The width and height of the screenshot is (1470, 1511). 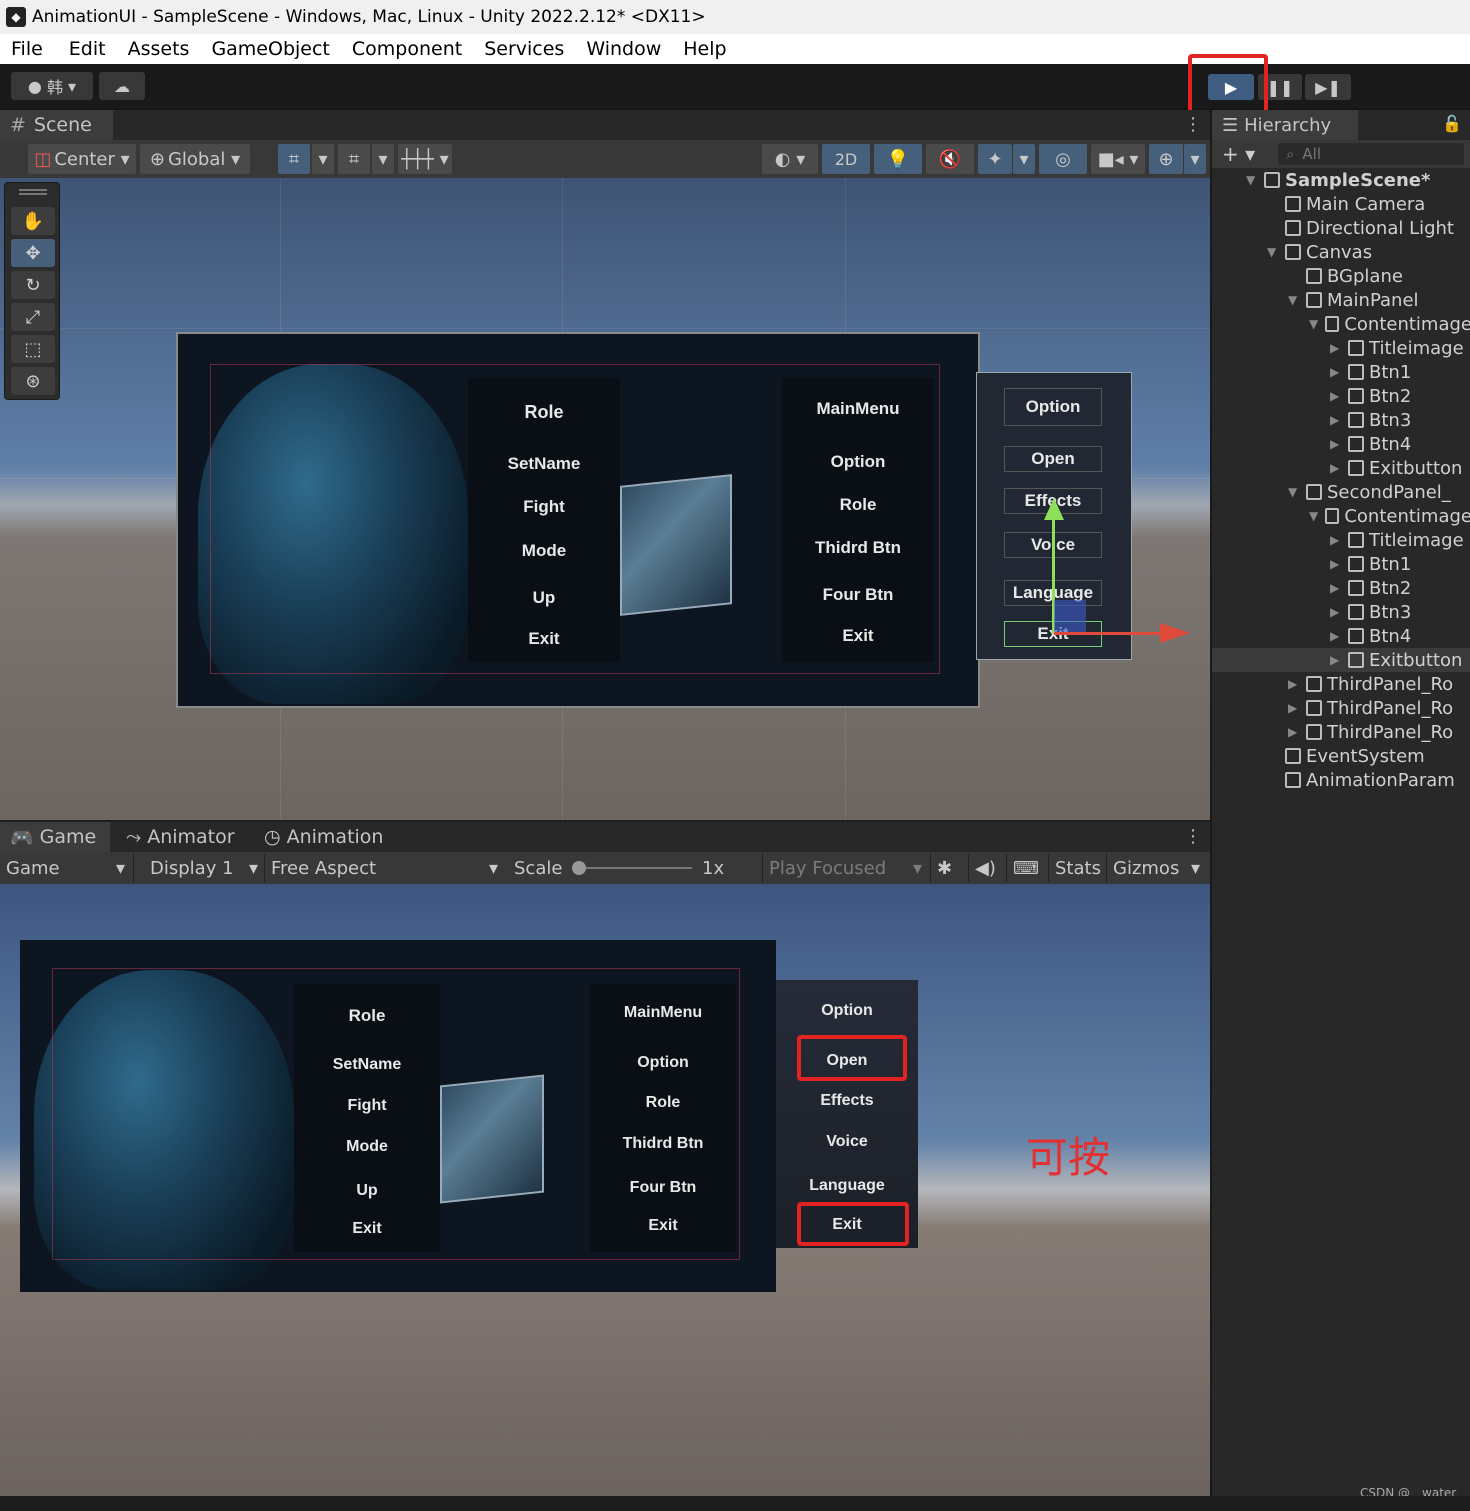 I want to click on tab-game: 🎮 Game, so click(x=55, y=837).